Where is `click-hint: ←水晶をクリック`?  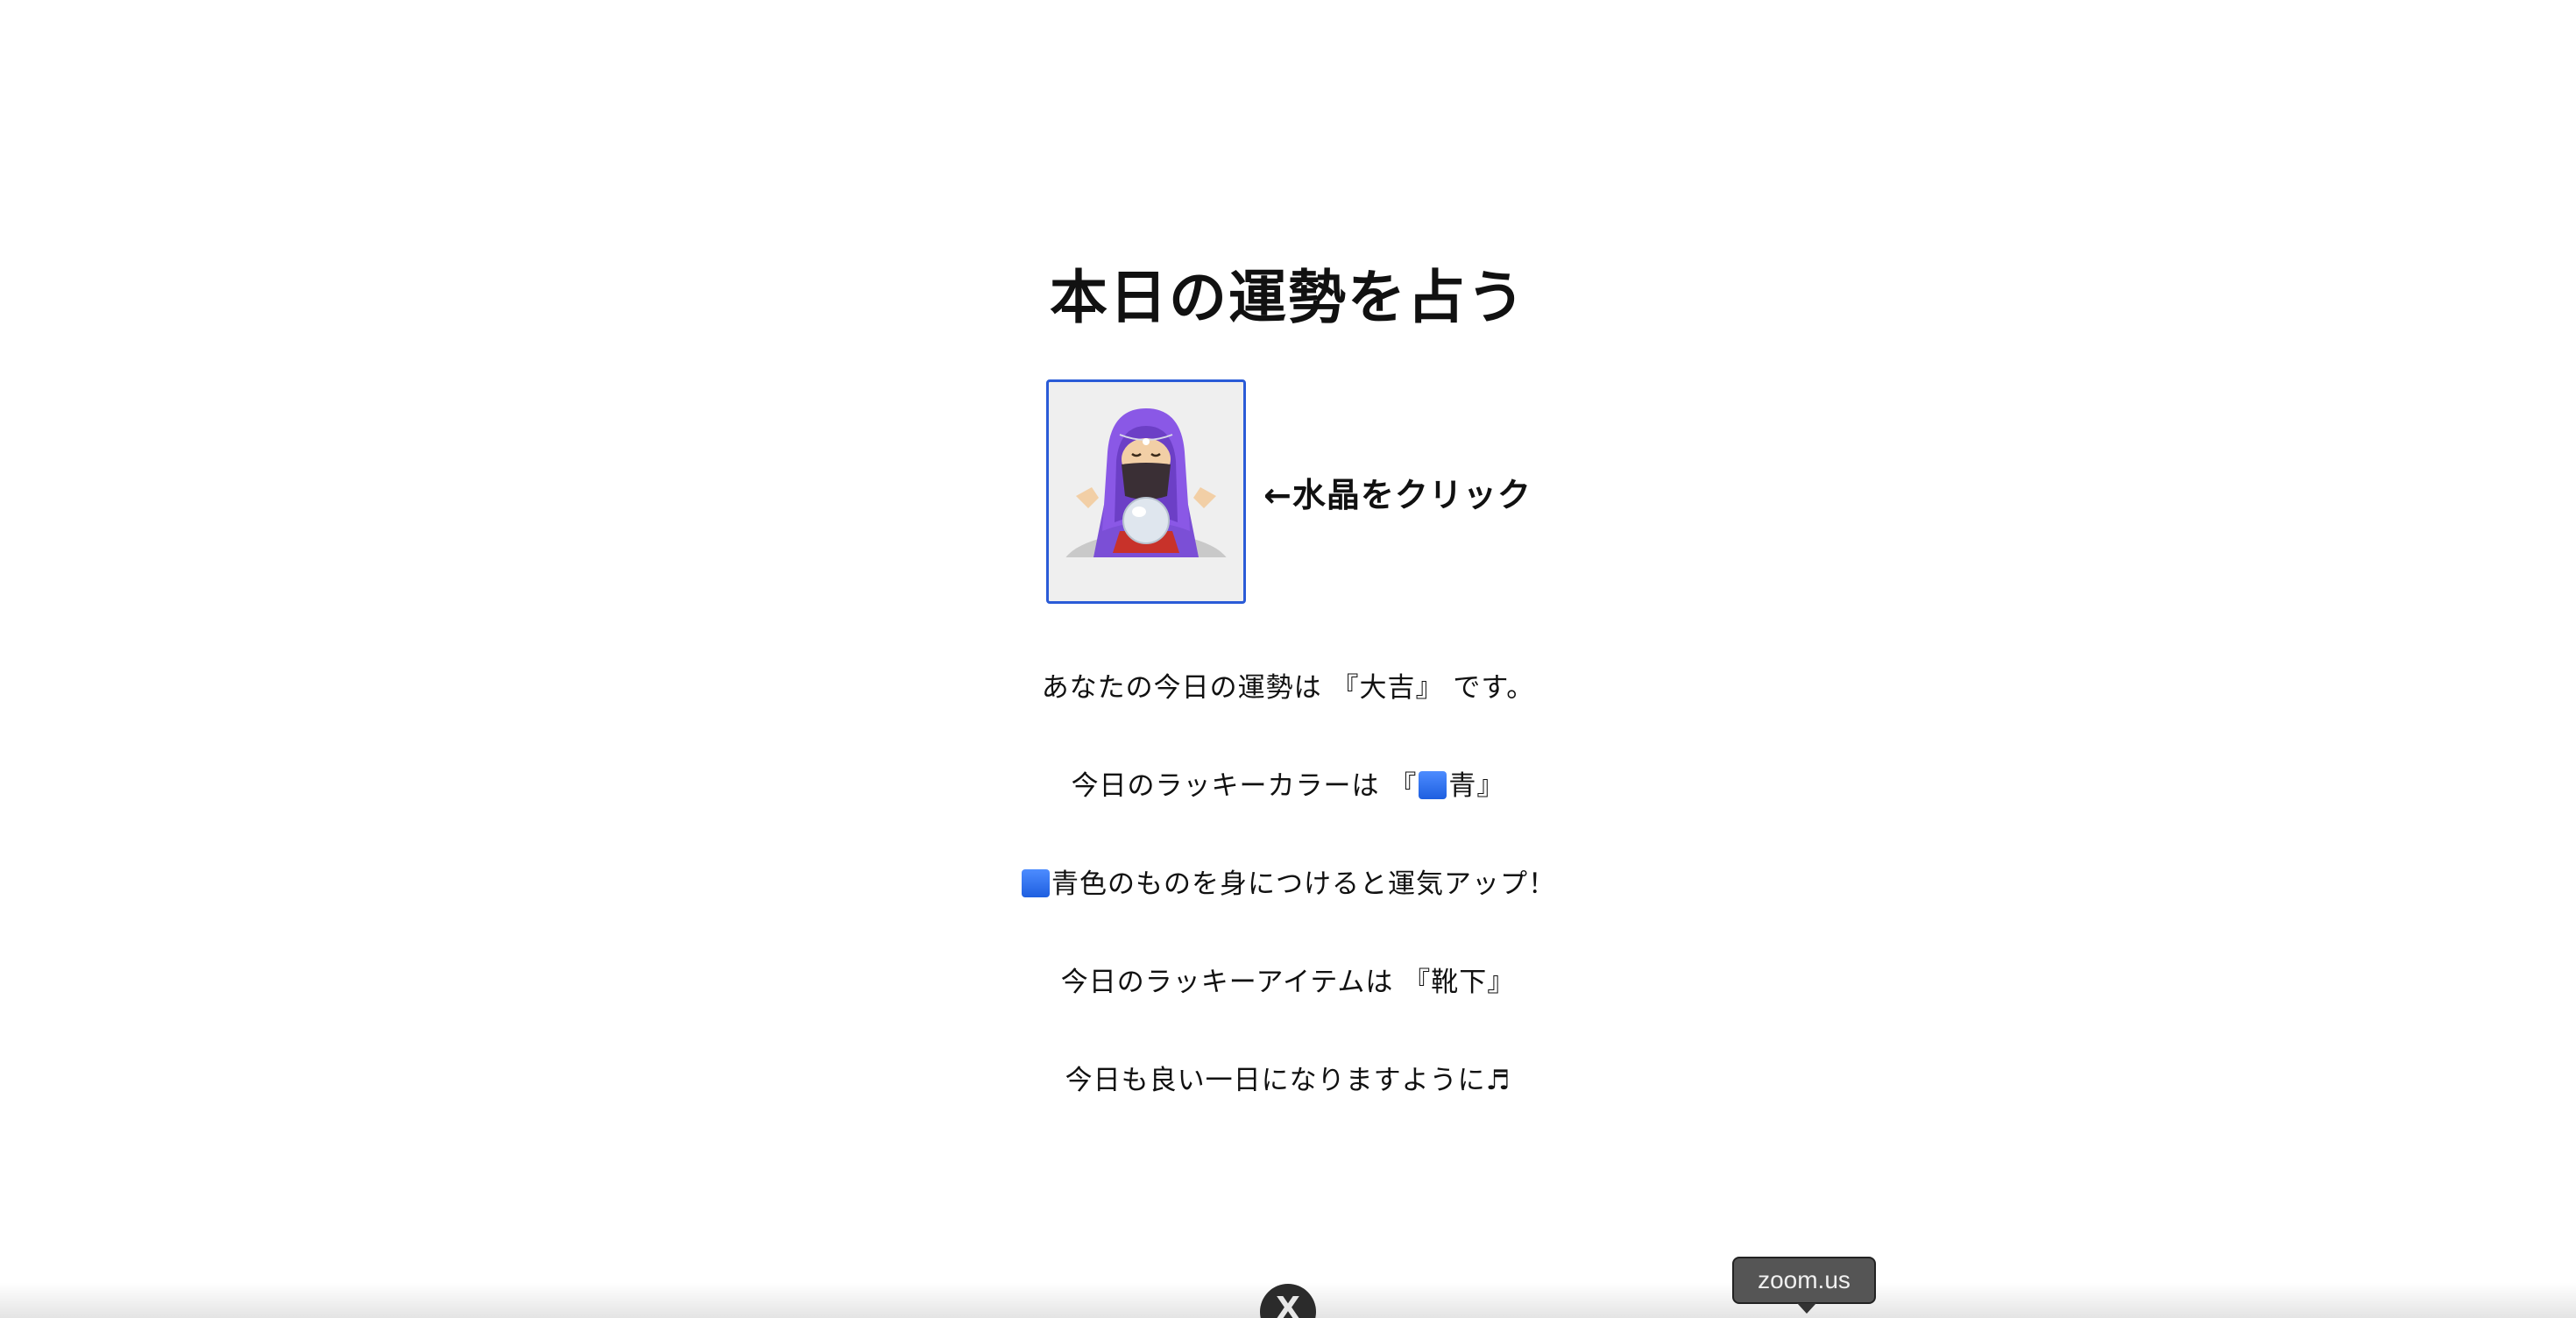
click-hint: ←水晶をクリック is located at coordinates (1397, 495).